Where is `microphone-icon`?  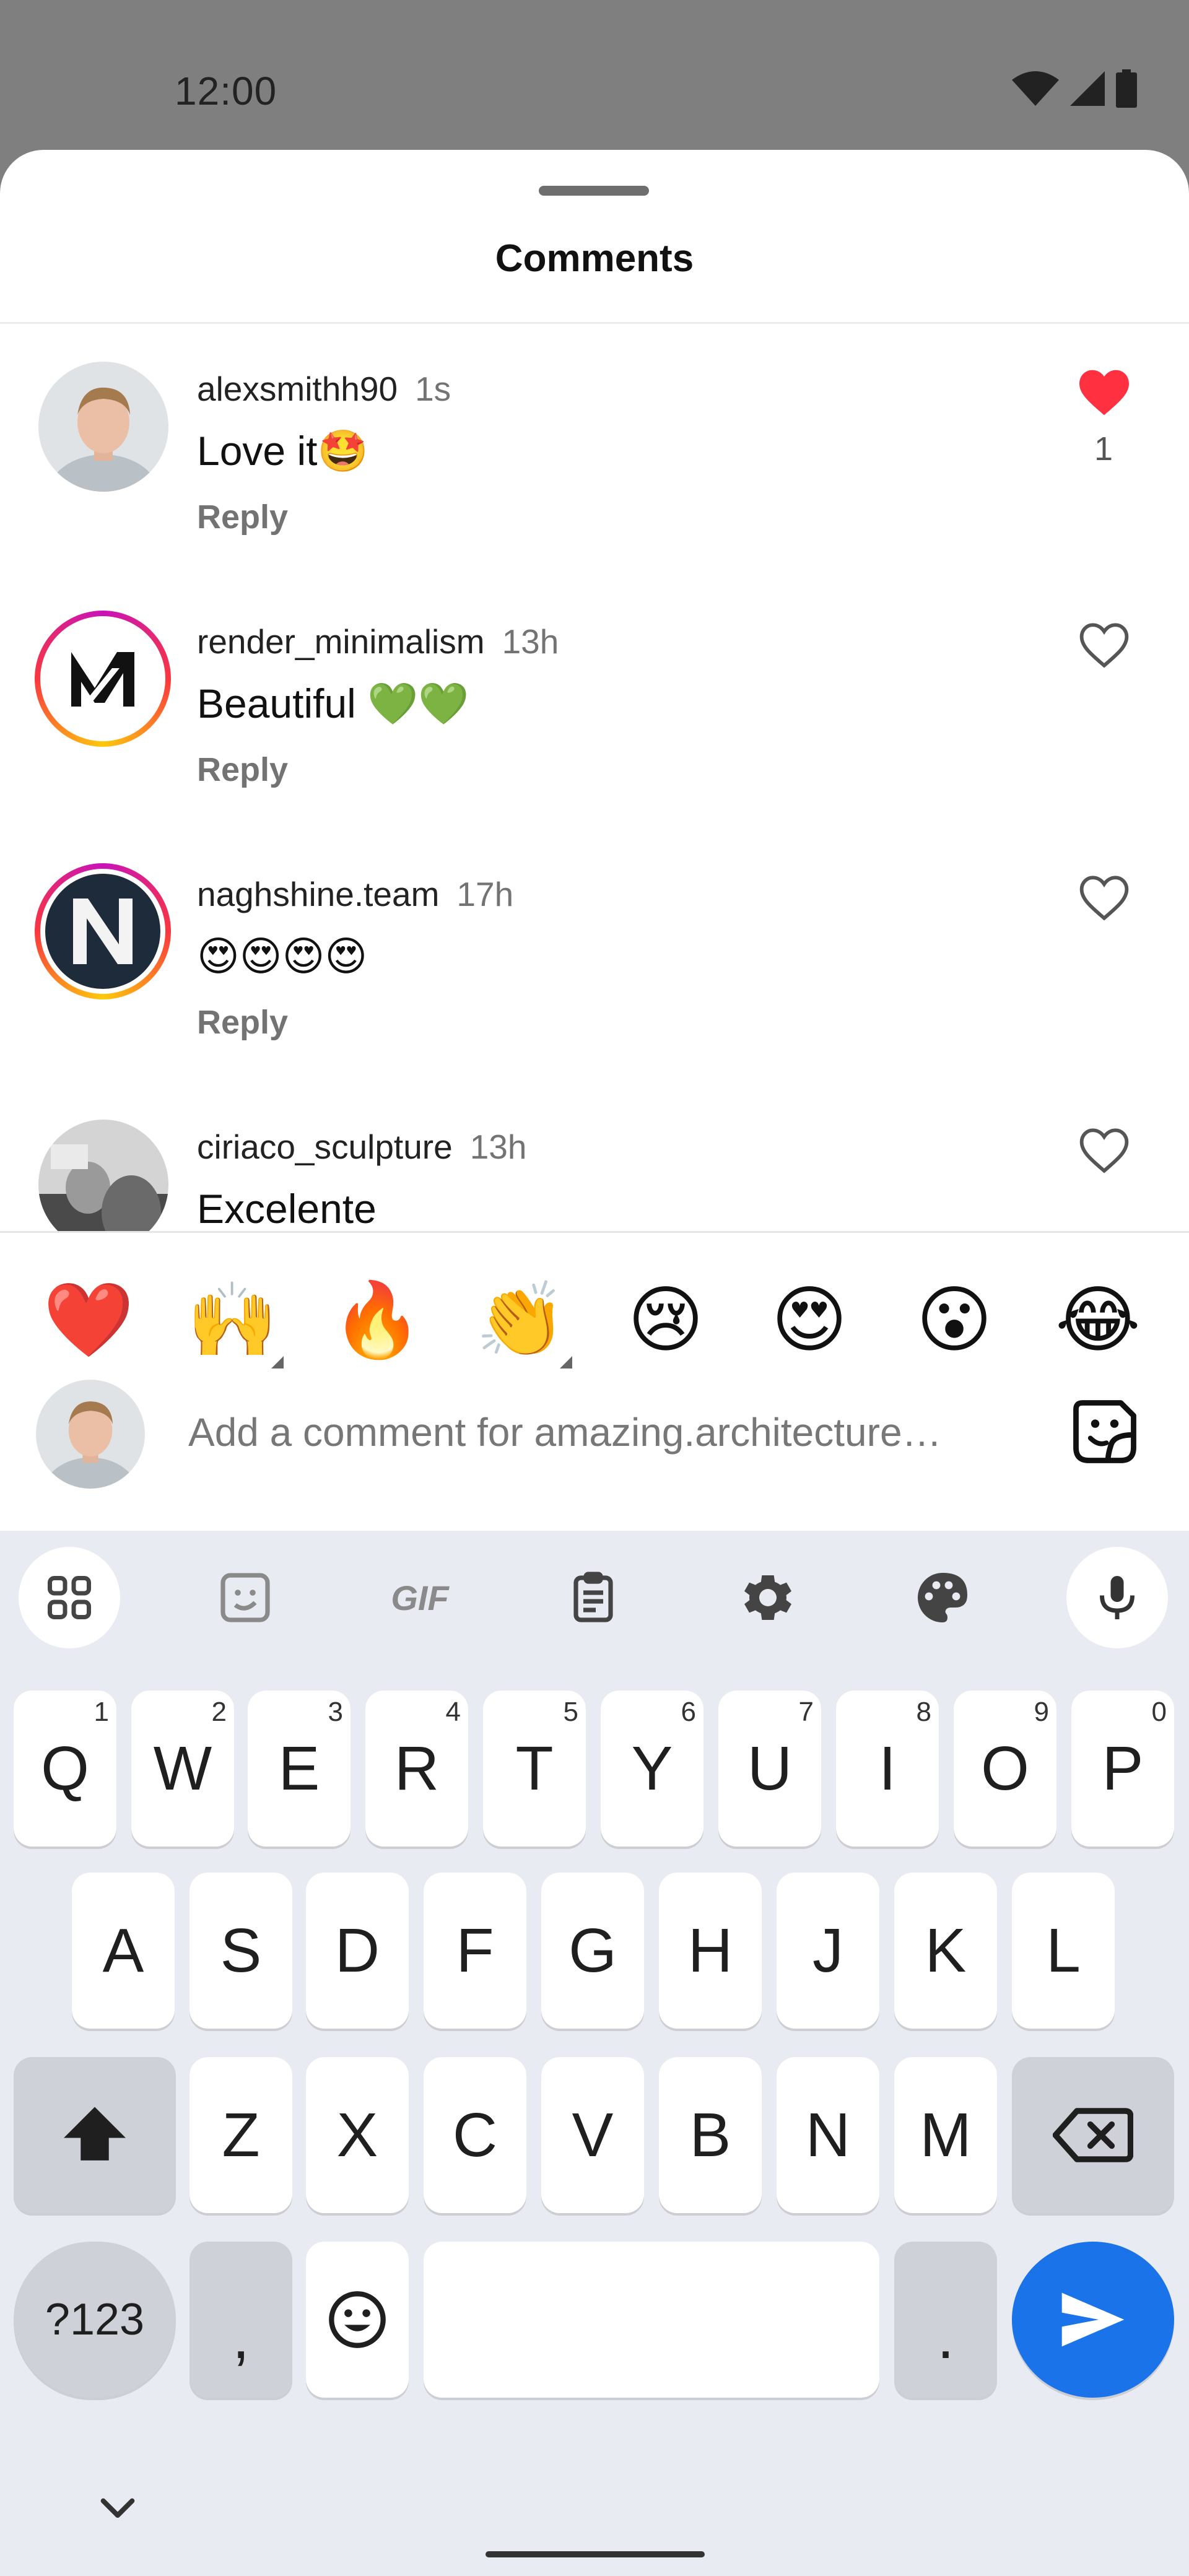
microphone-icon is located at coordinates (1117, 1597).